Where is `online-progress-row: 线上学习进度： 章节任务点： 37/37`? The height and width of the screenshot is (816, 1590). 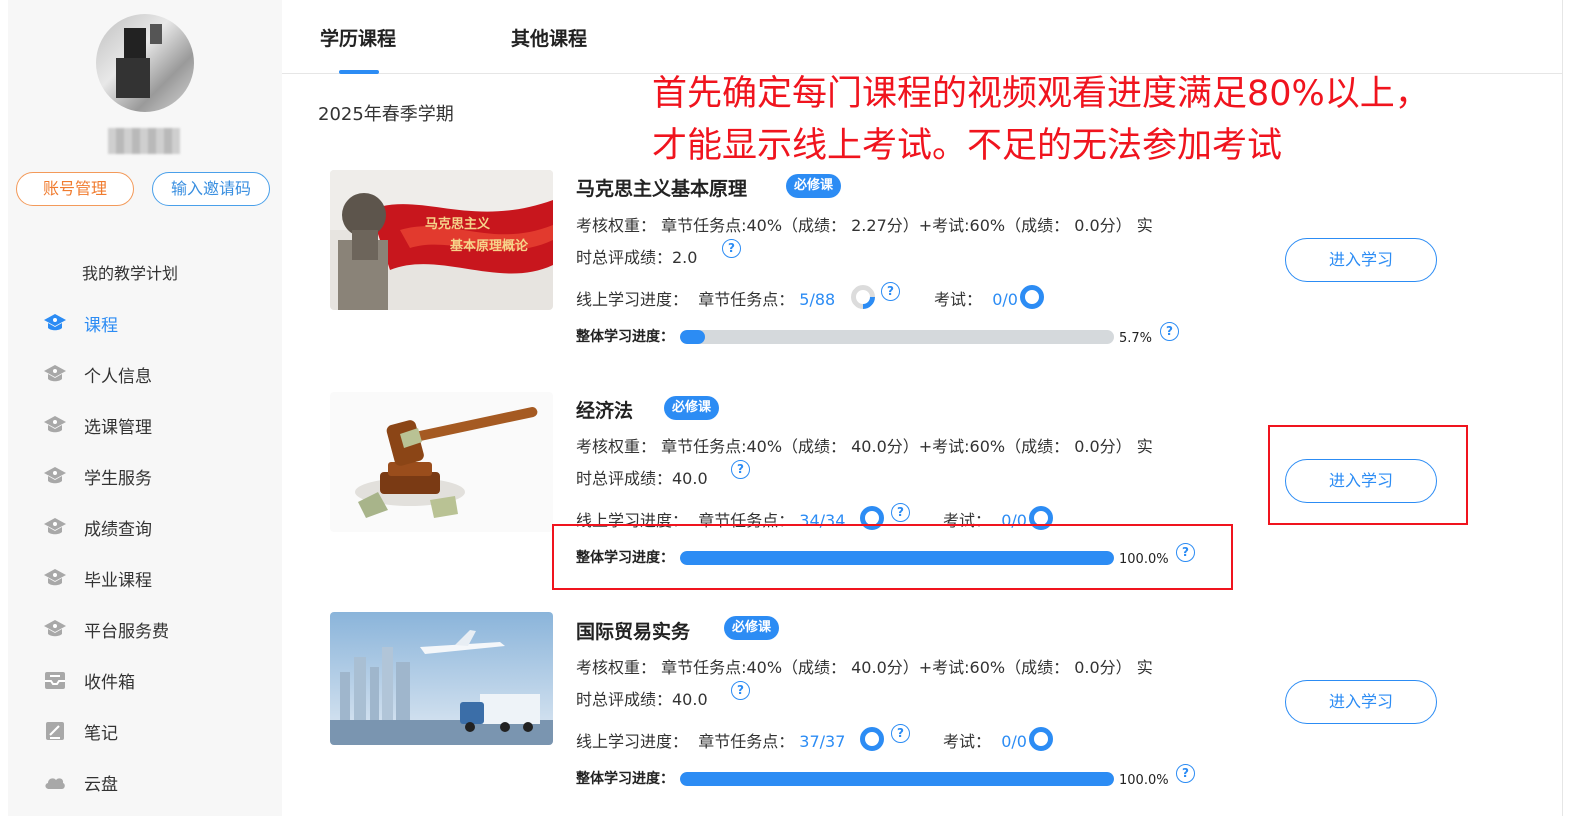
online-progress-row: 线上学习进度： 章节任务点： 37/37 is located at coordinates (710, 740).